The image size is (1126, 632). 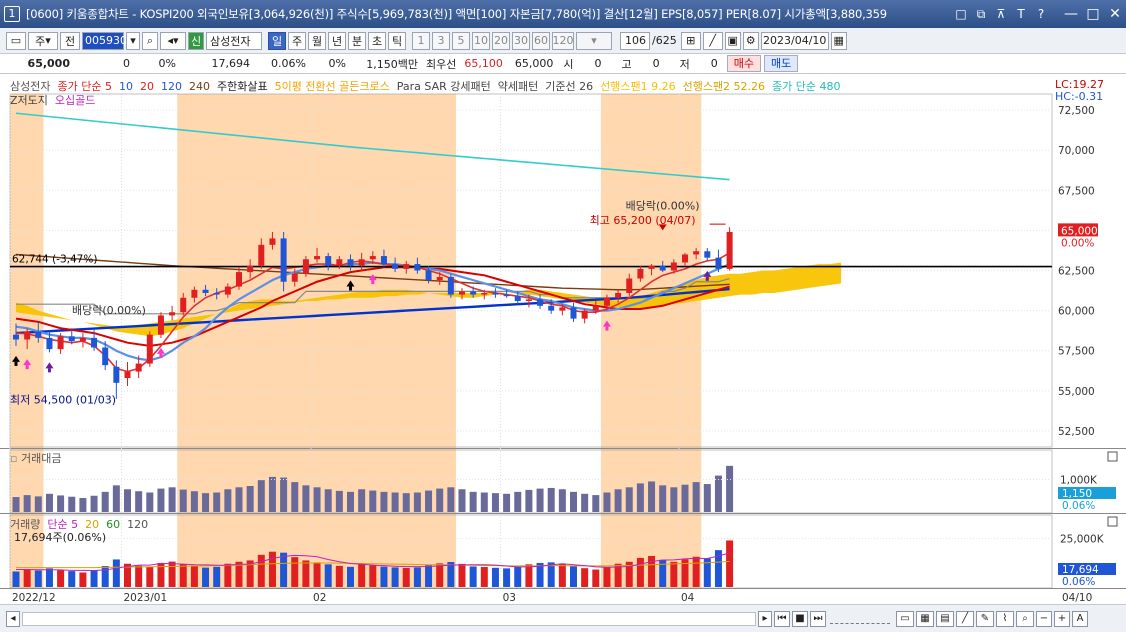 I want to click on search-icon: ⌕, so click(x=150, y=40).